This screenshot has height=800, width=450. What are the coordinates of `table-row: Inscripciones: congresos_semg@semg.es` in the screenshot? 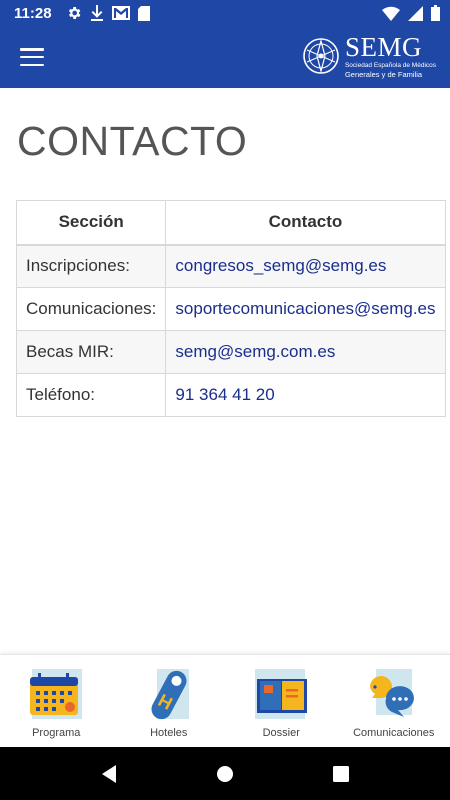 It's located at (230, 266).